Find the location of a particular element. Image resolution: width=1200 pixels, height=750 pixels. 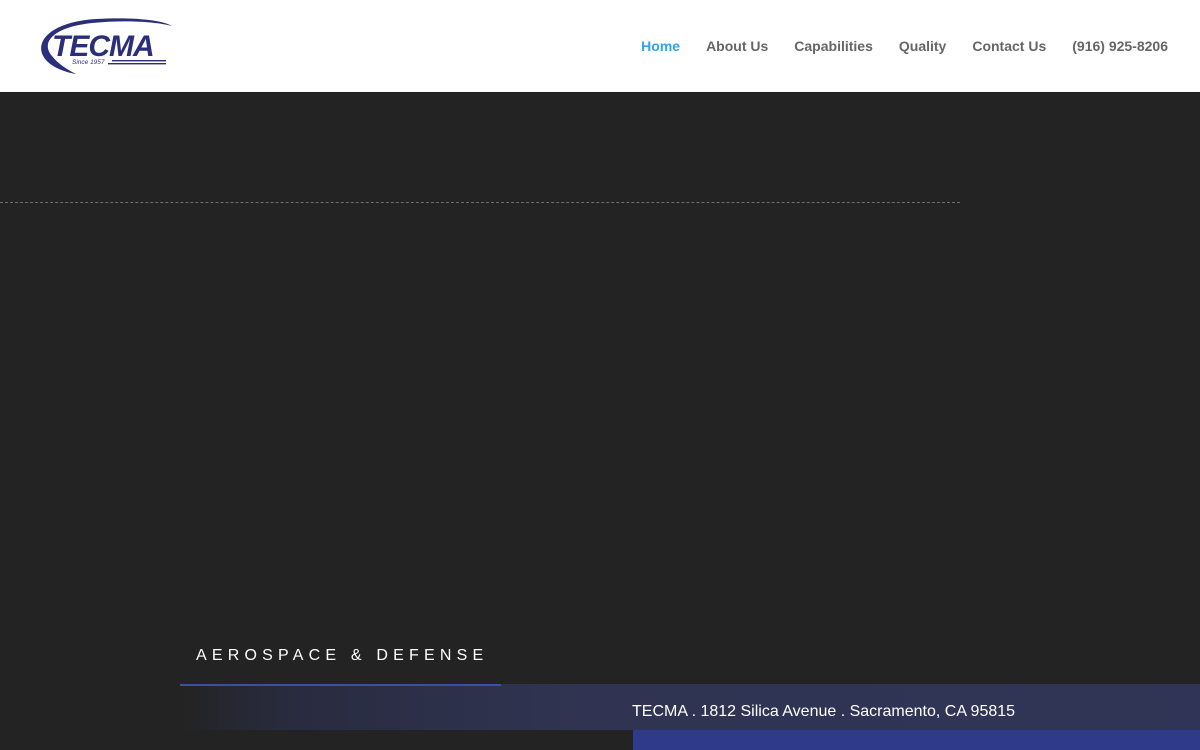

tecma-logo-icon: TECMA Since 1957 is located at coordinates (106, 46).